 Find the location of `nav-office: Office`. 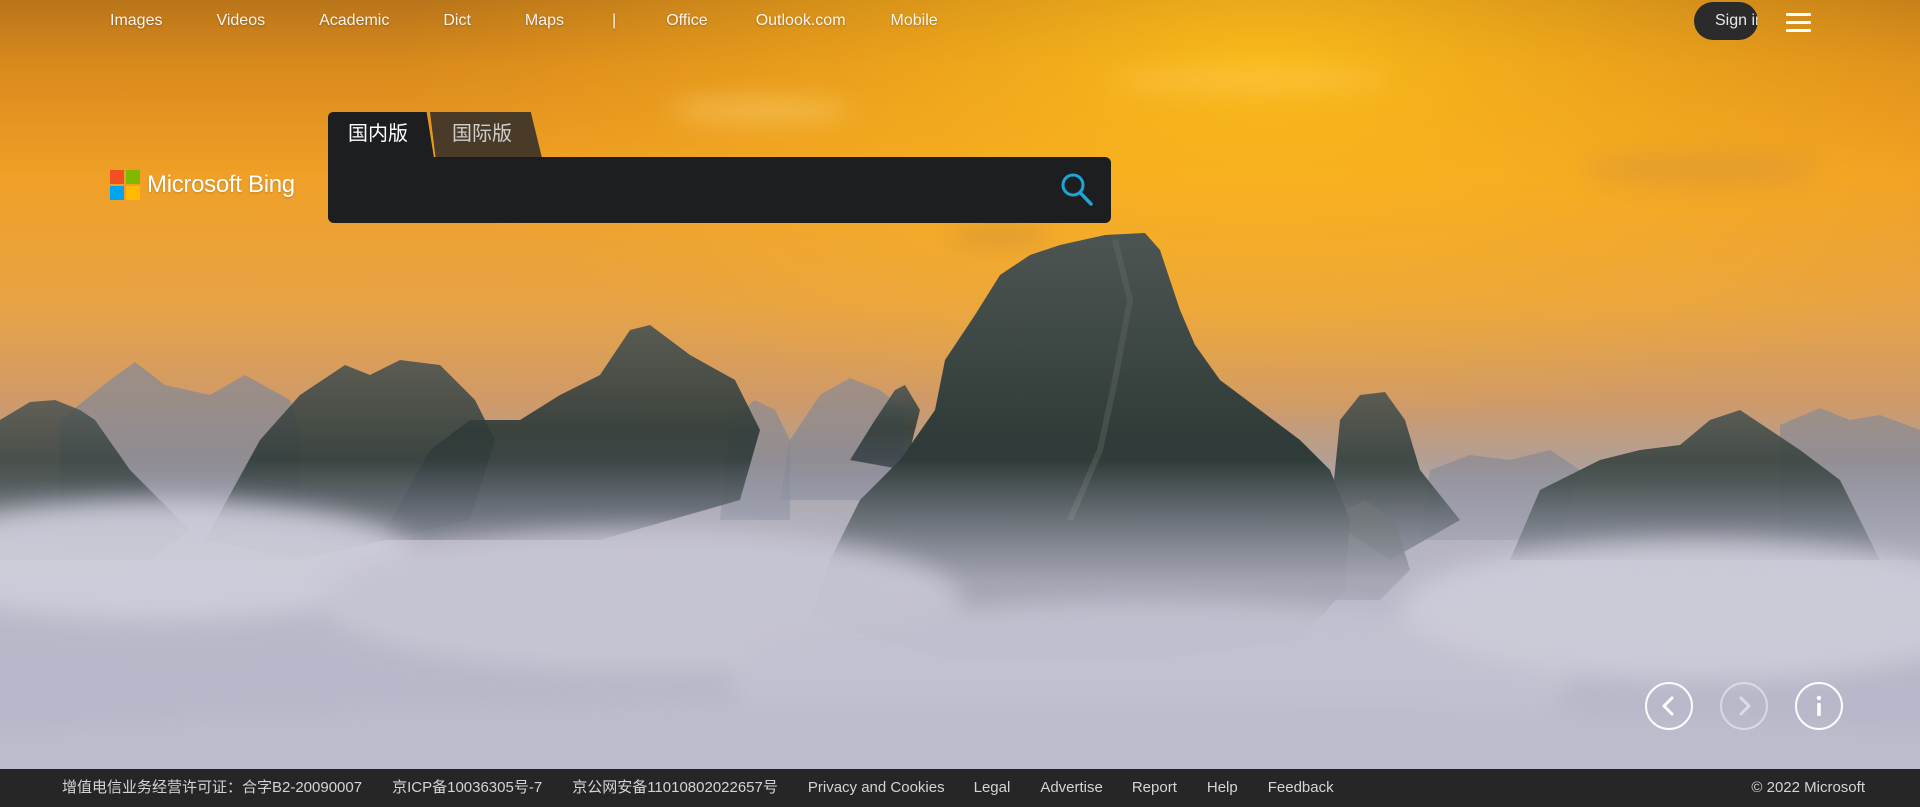

nav-office: Office is located at coordinates (687, 21).